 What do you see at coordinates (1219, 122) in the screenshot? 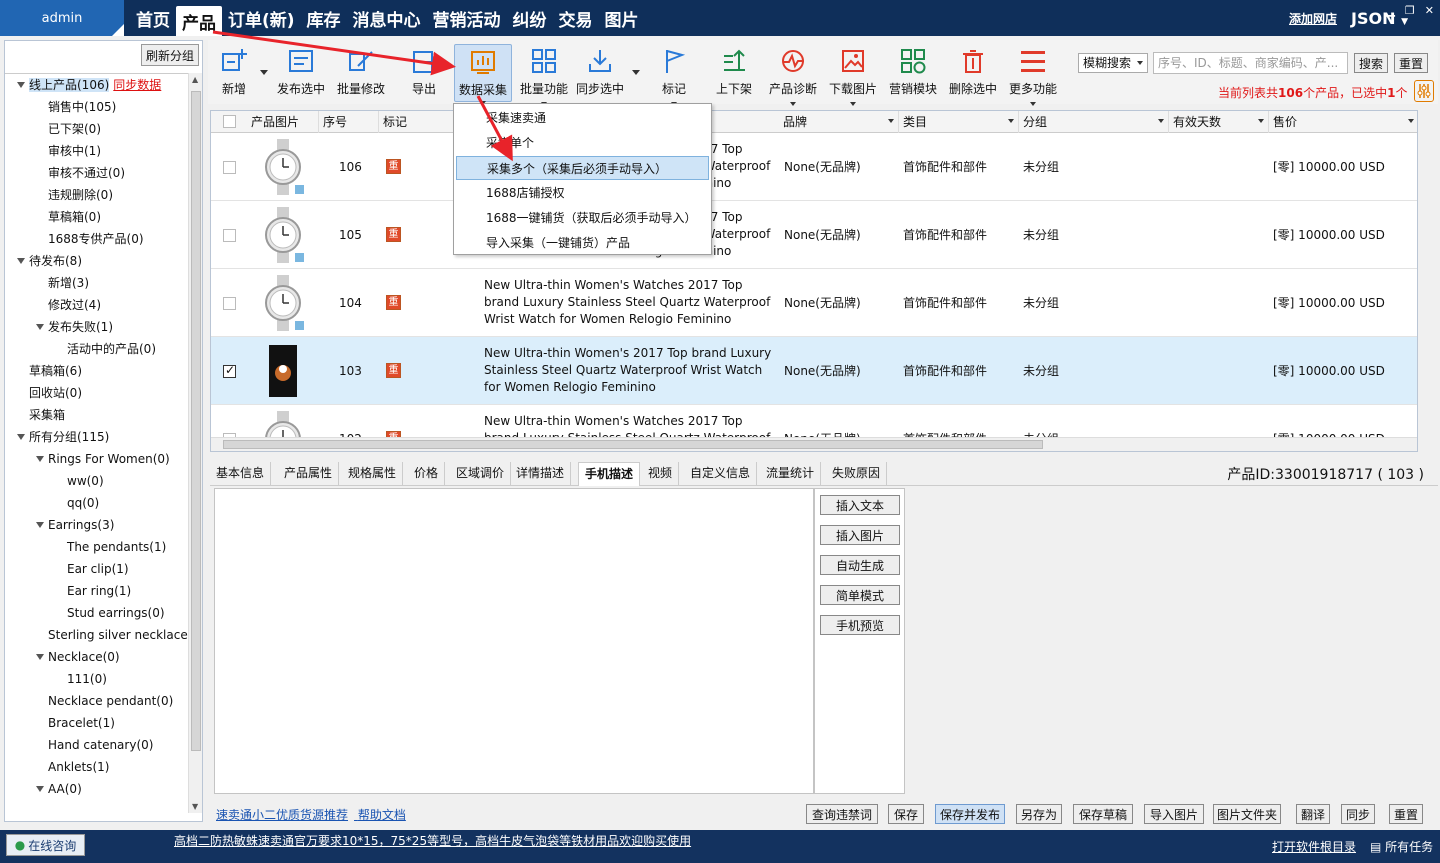
I see `col-valid-days: 有效天数` at bounding box center [1219, 122].